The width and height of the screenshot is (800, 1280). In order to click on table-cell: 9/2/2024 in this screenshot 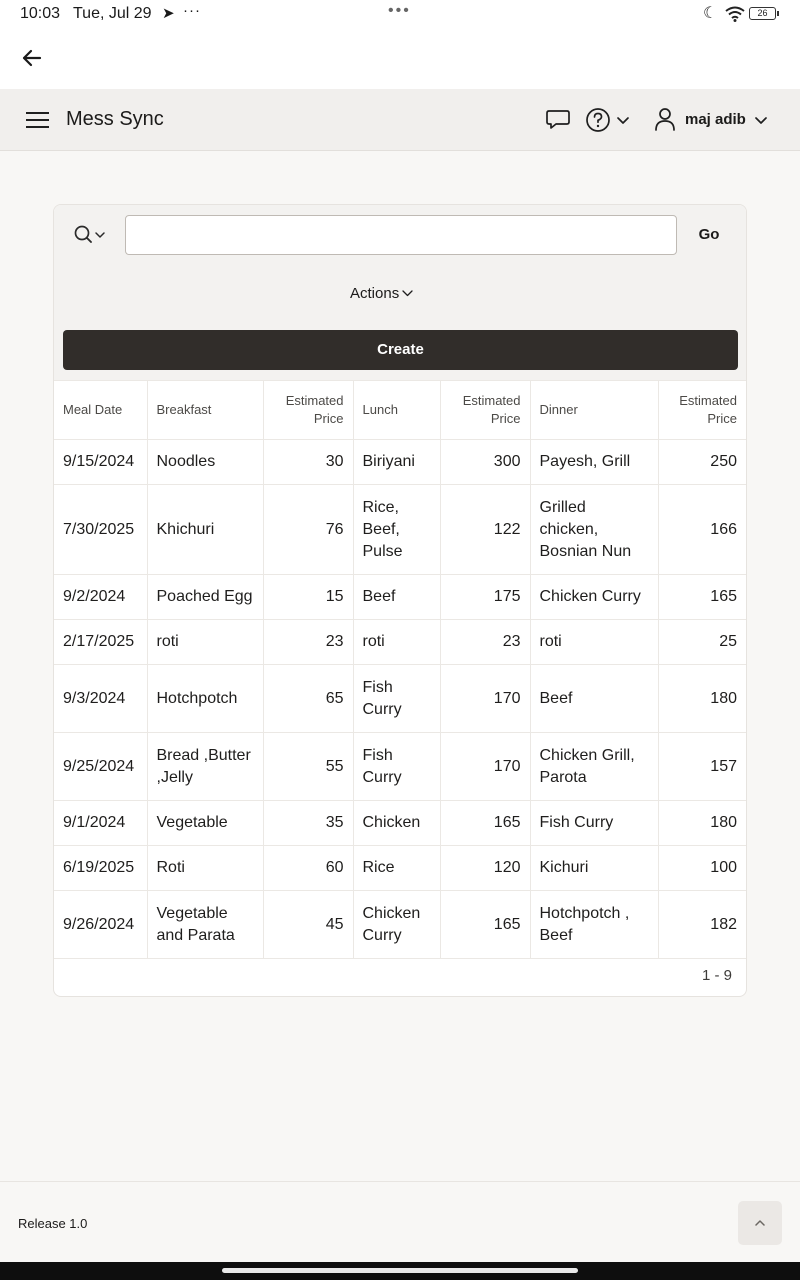, I will do `click(101, 597)`.